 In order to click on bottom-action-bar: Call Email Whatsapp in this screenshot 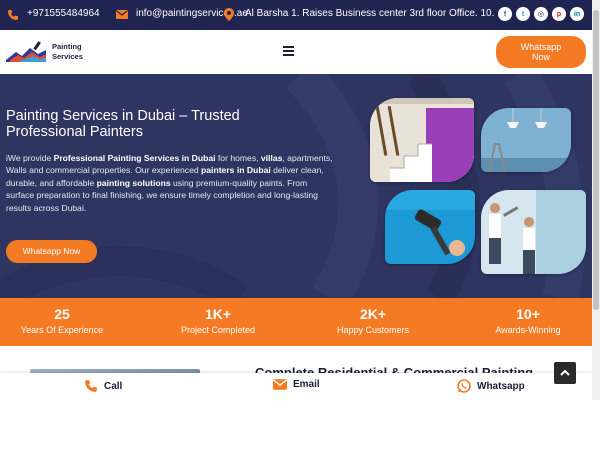, I will do `click(296, 386)`.